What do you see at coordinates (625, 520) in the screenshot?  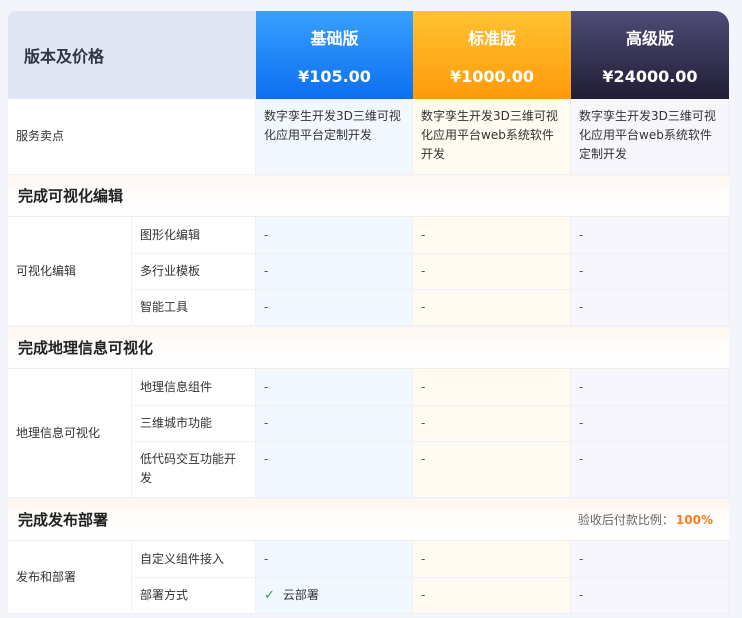 I see `payment-ratio-label: 验收后付款比例：` at bounding box center [625, 520].